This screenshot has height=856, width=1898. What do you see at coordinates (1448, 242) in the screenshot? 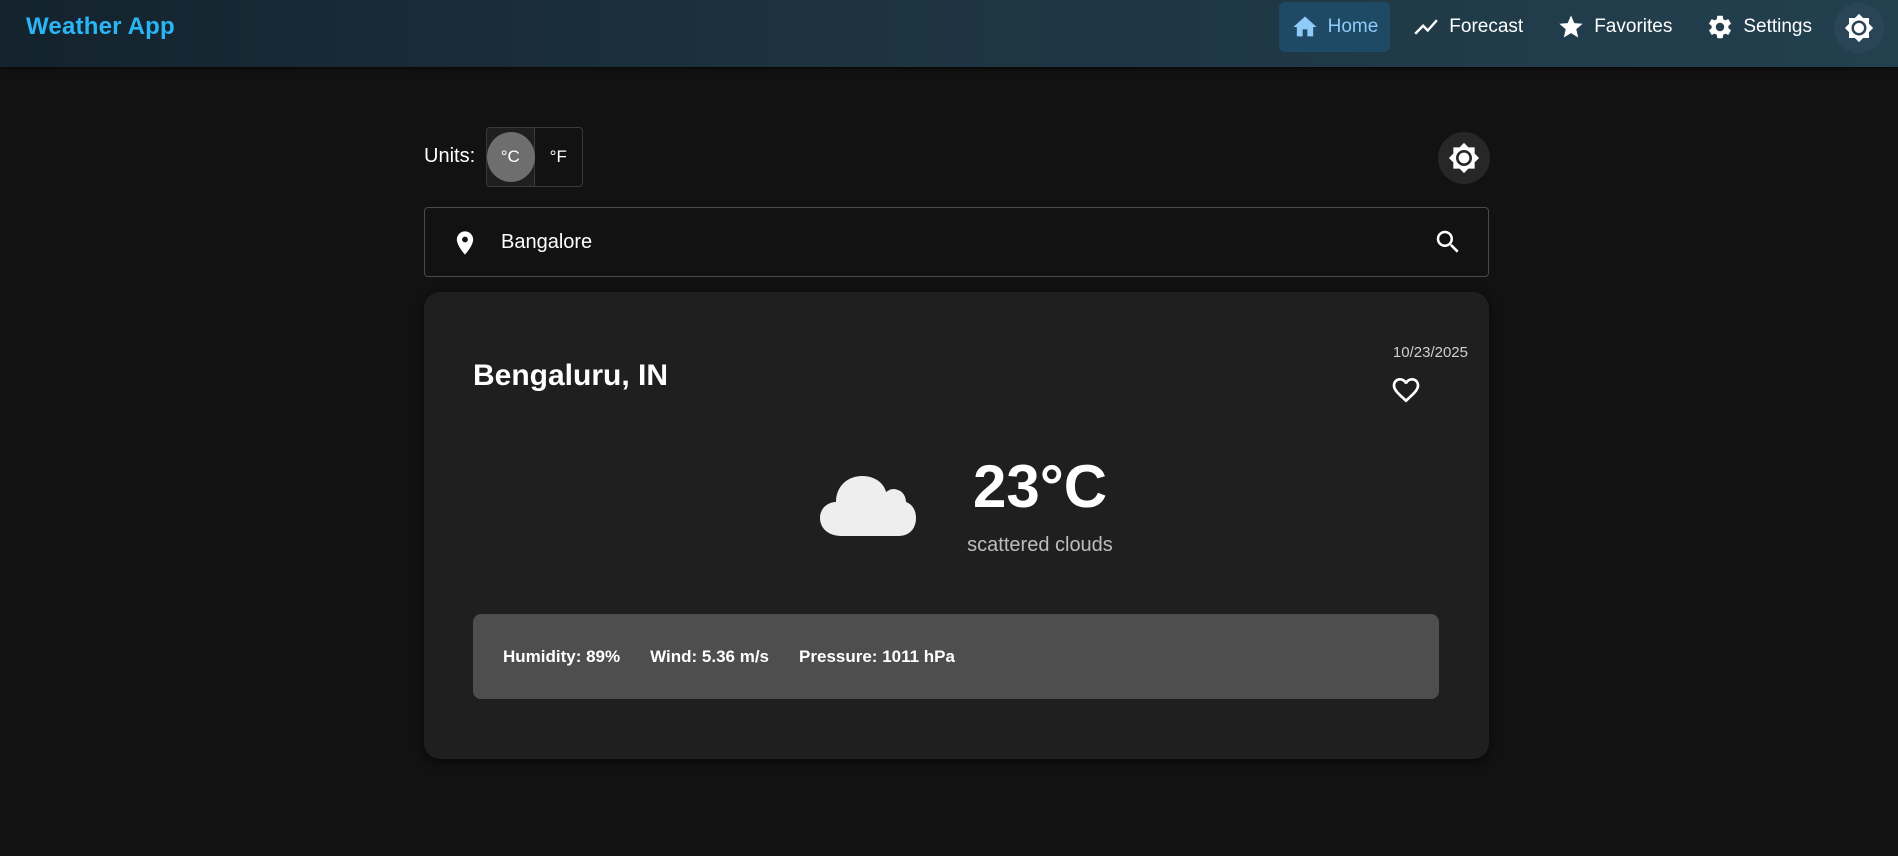
I see `search-icon` at bounding box center [1448, 242].